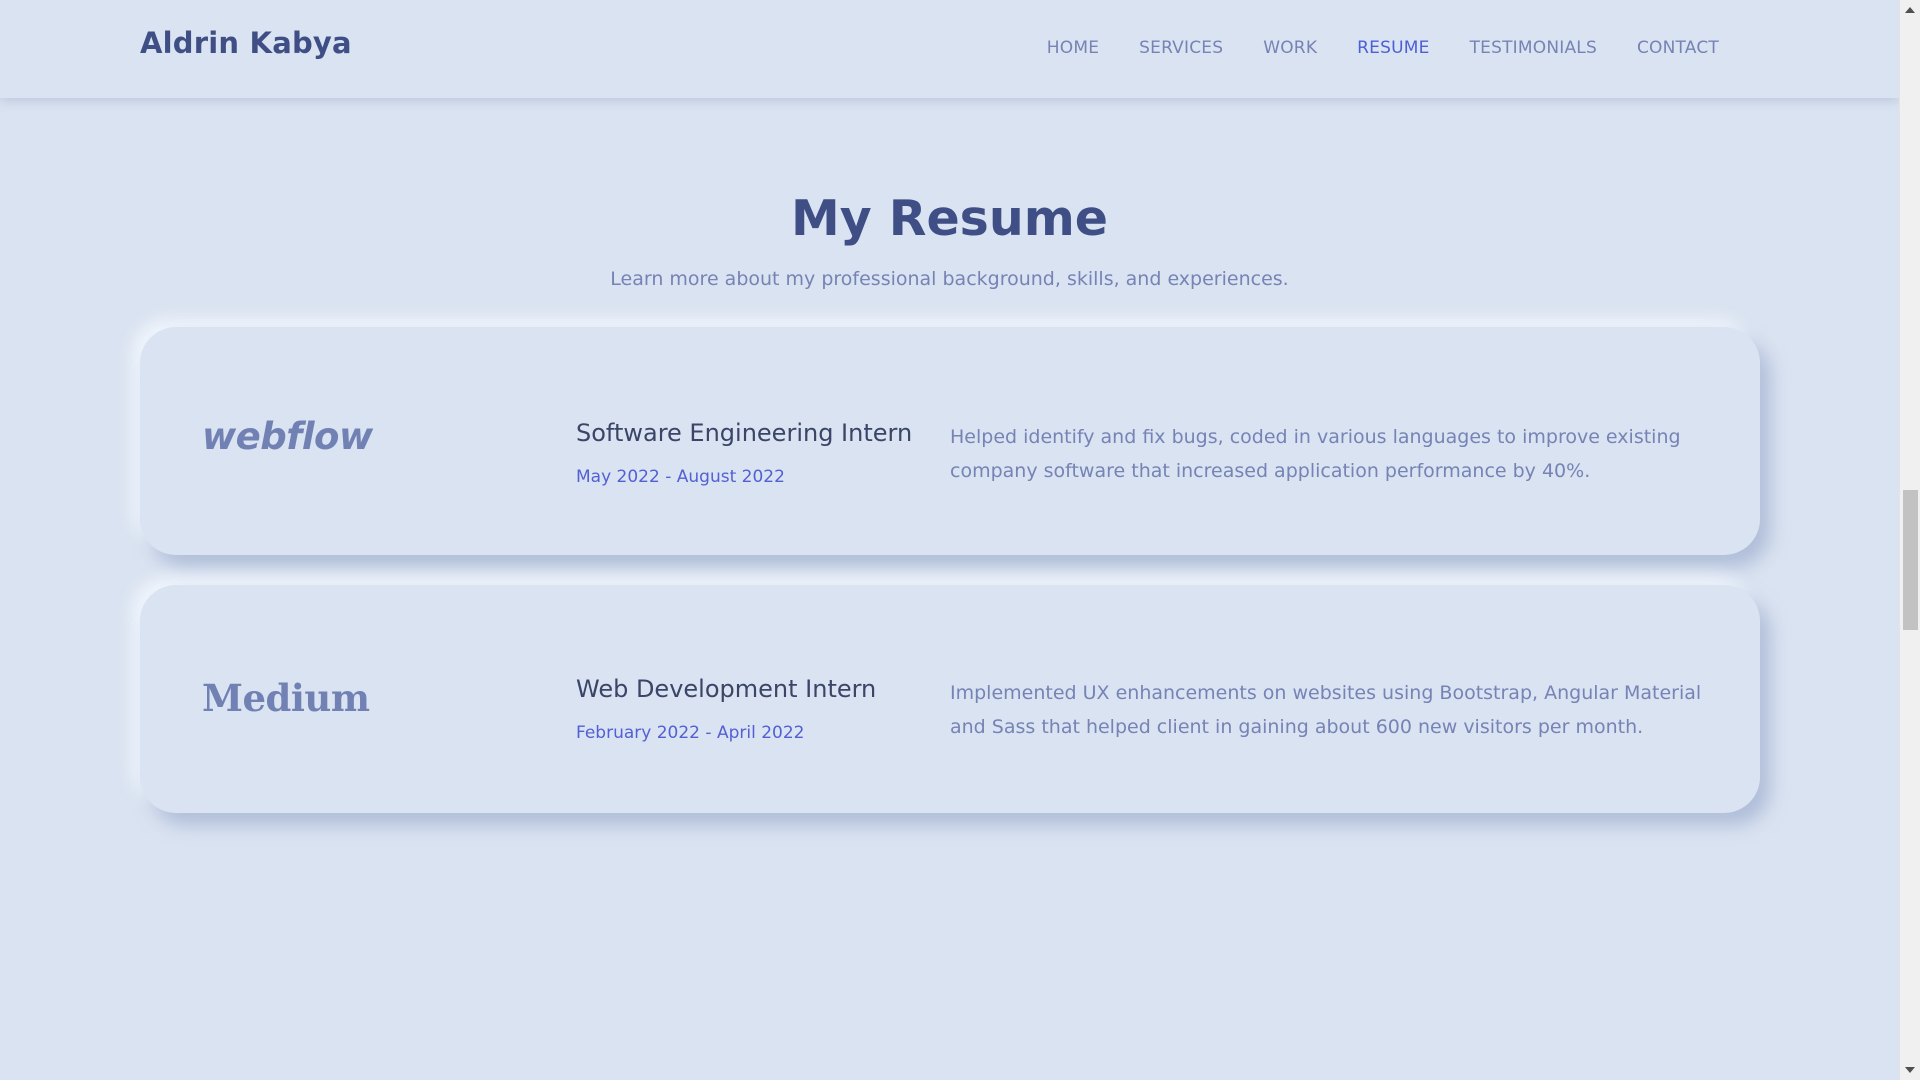  I want to click on job-title: Software Engineering Intern, so click(744, 433).